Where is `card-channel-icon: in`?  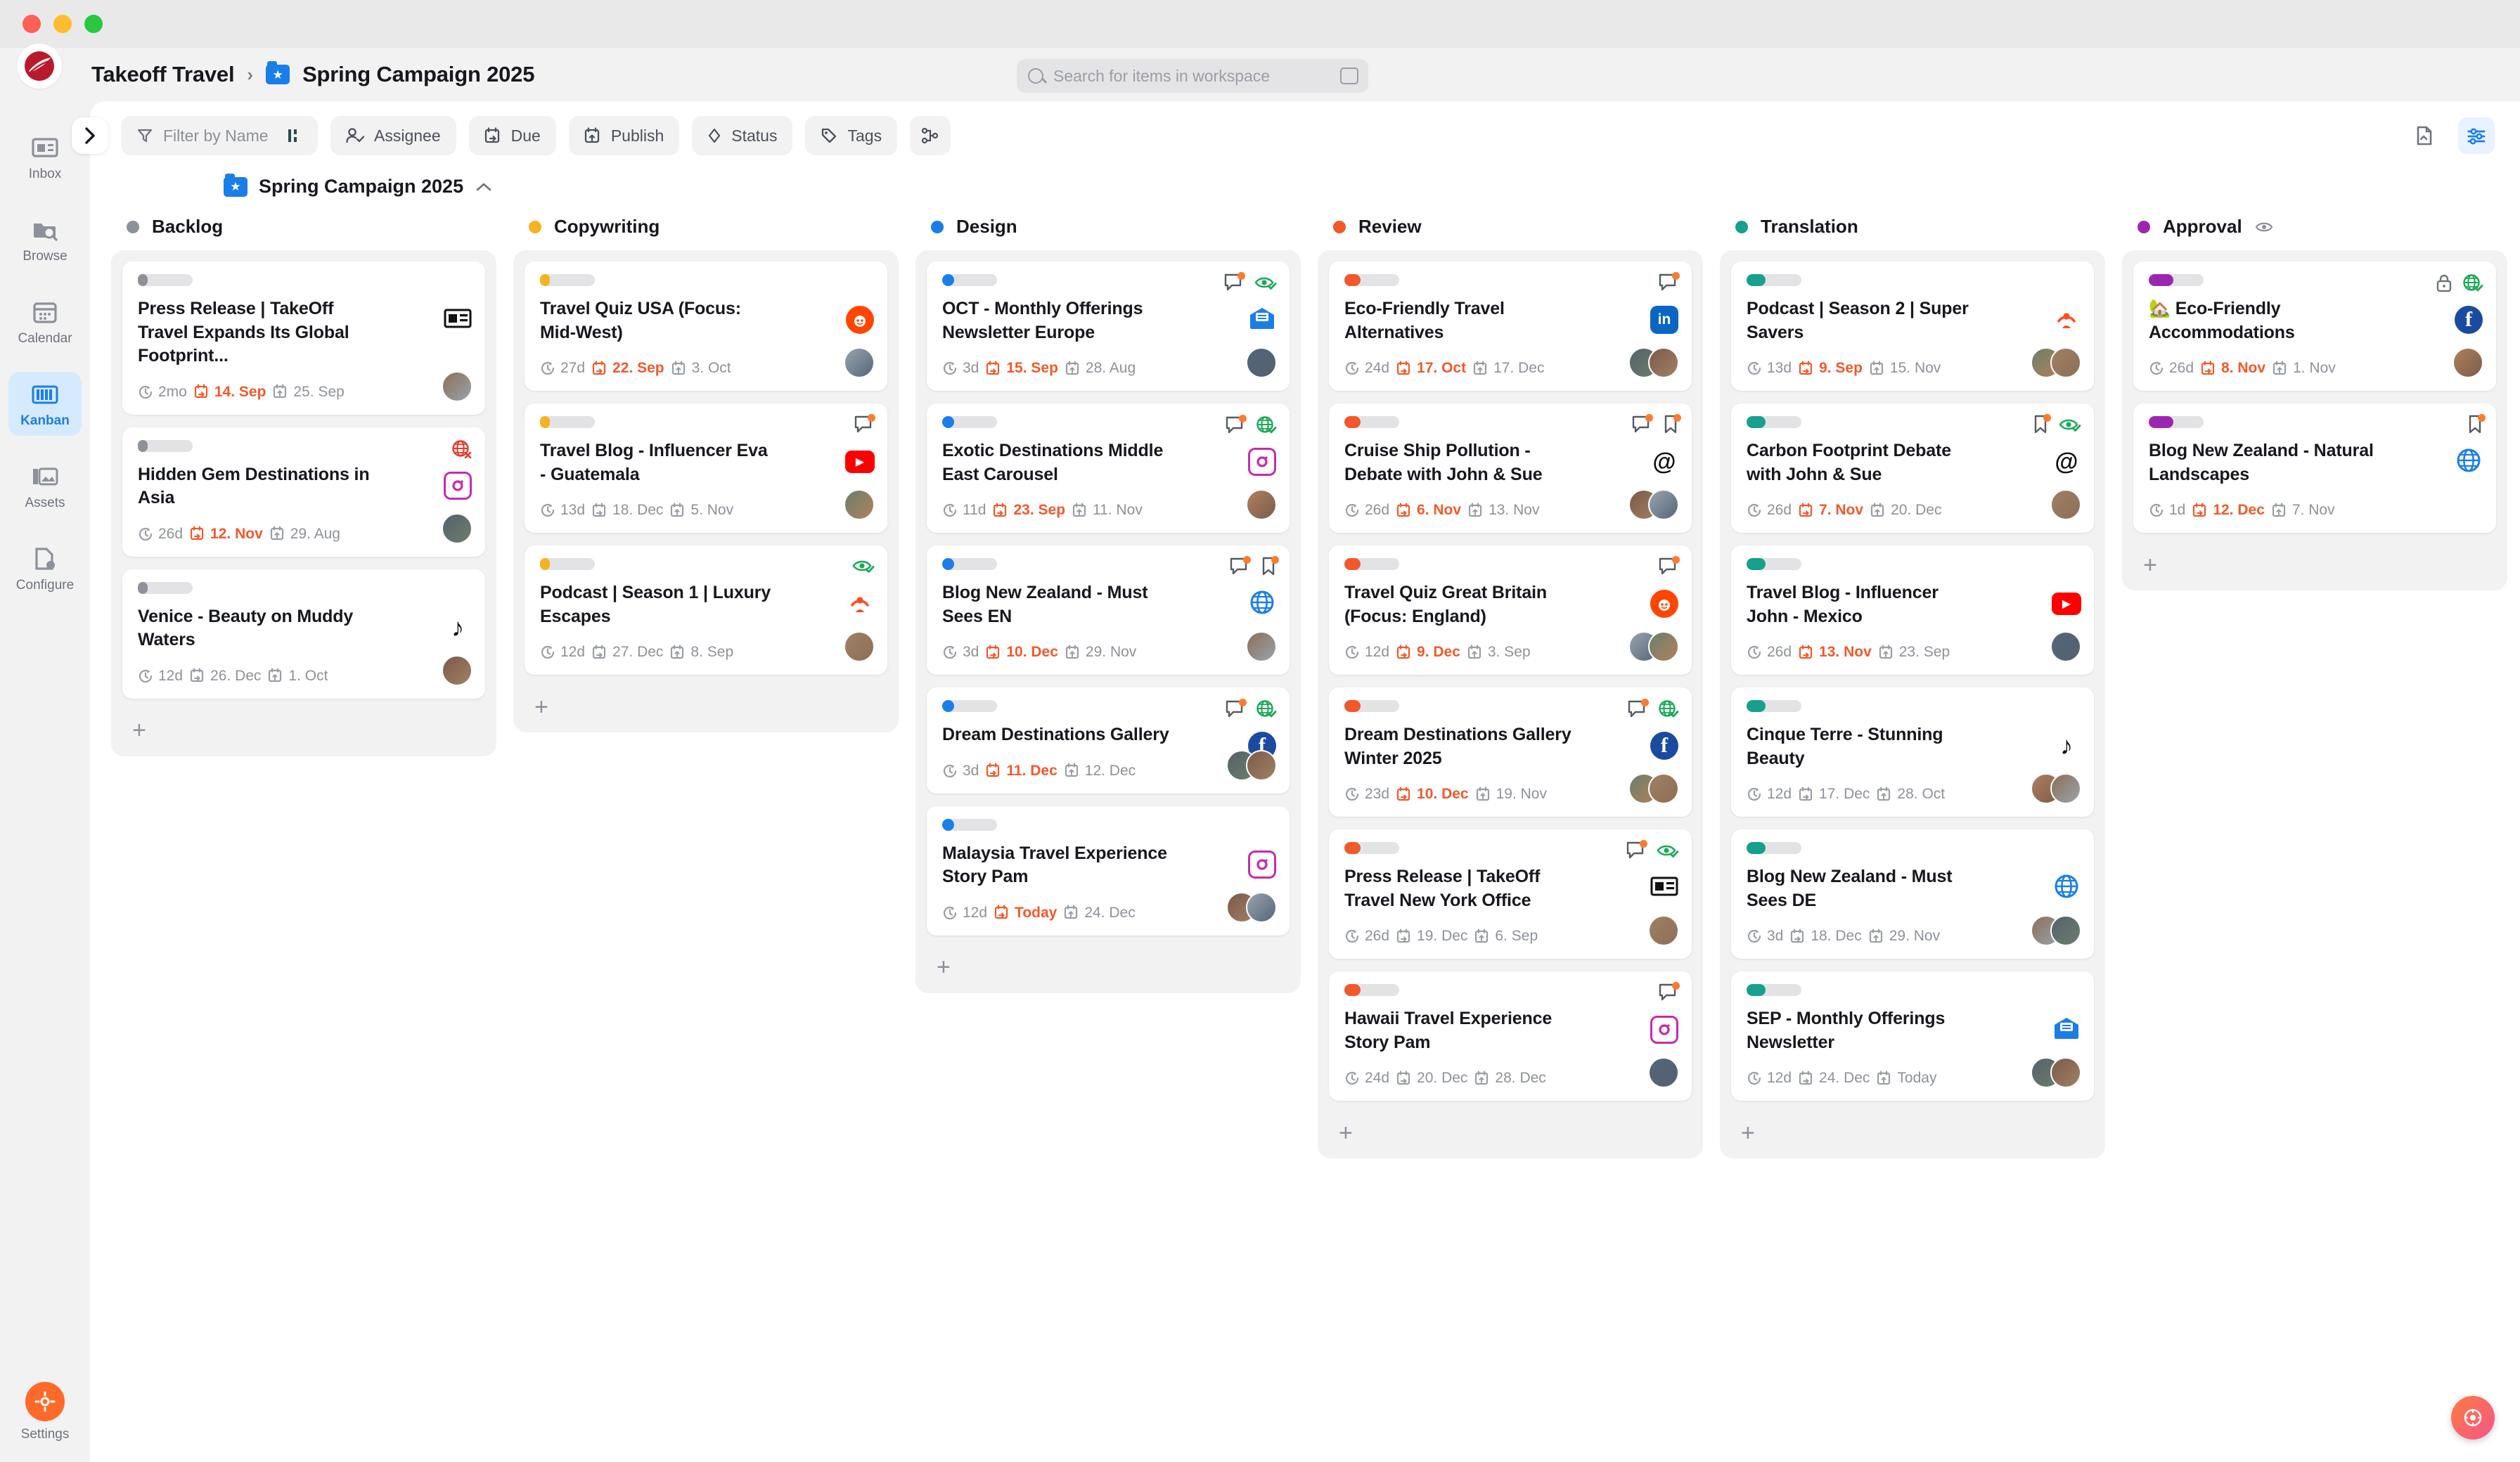 card-channel-icon: in is located at coordinates (1664, 320).